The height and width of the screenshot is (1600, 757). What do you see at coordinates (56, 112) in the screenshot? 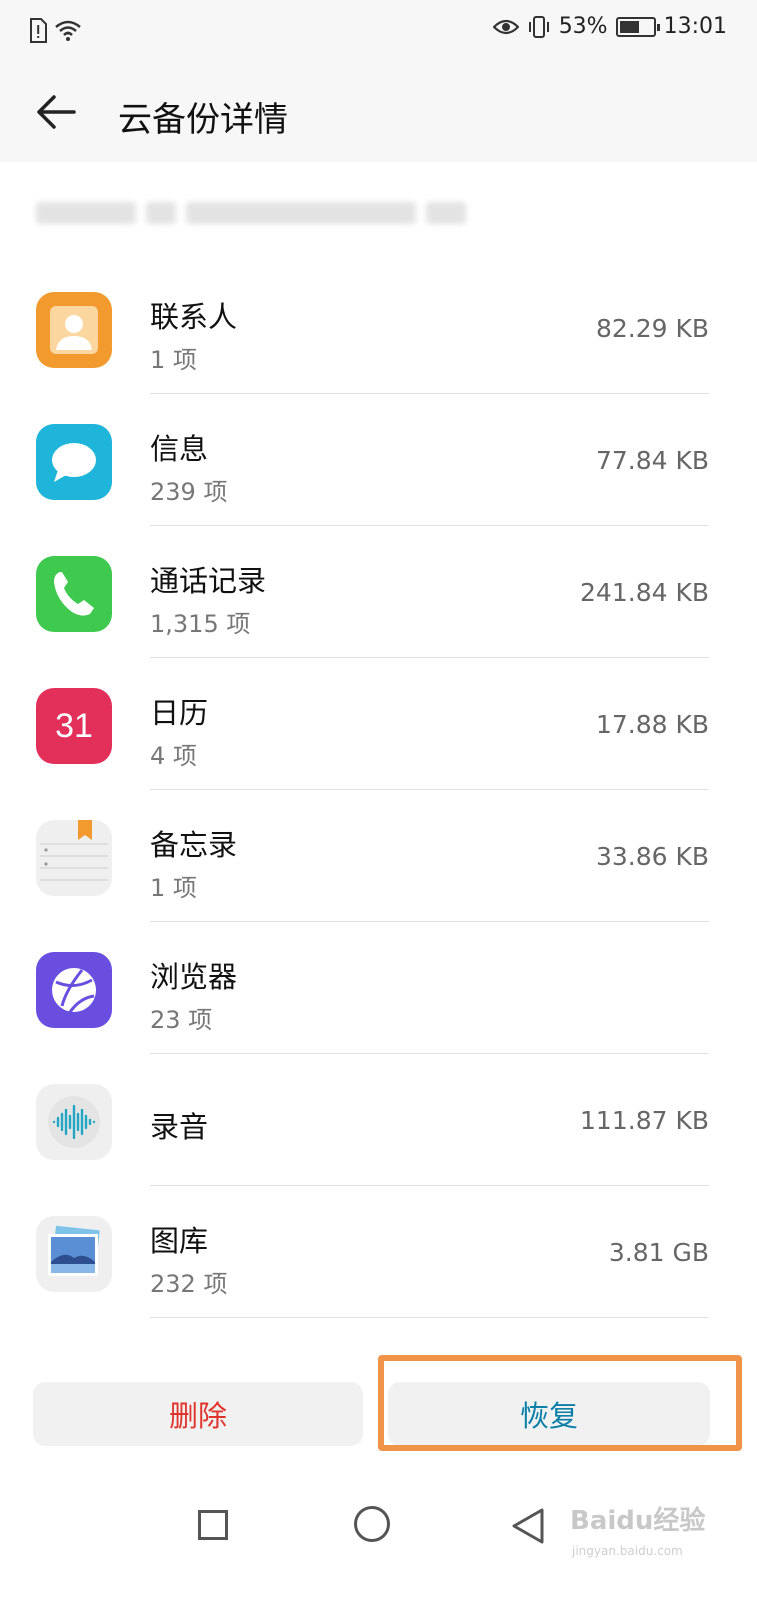
I see `back-arrow-icon` at bounding box center [56, 112].